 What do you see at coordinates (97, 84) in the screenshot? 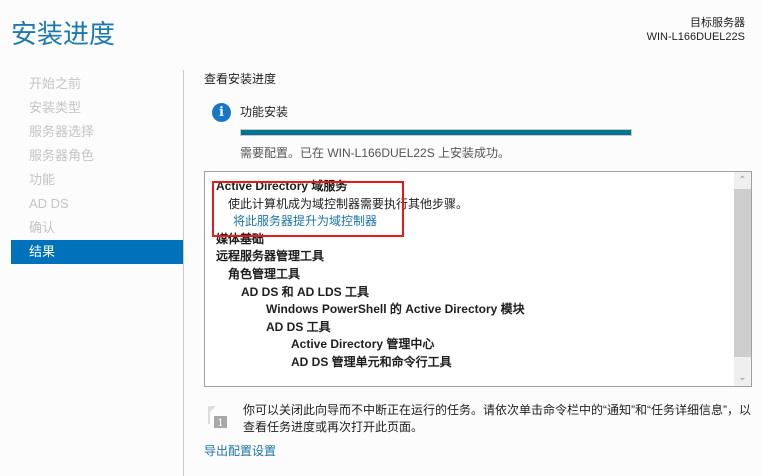
I see `nav-item-before-you-begin: 开始之前` at bounding box center [97, 84].